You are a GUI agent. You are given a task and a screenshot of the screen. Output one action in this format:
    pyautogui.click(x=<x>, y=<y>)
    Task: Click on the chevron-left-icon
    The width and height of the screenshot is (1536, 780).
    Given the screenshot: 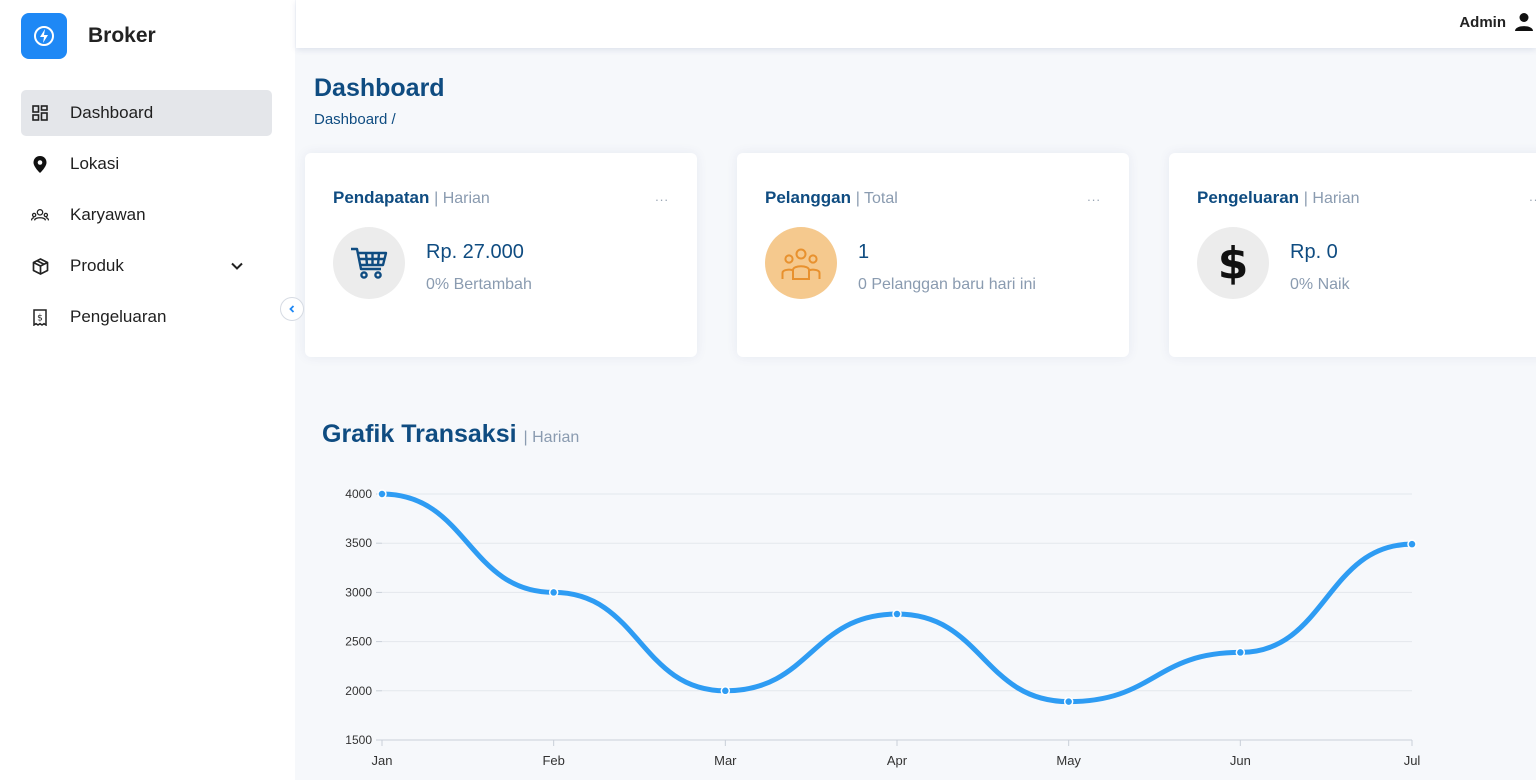 What is the action you would take?
    pyautogui.click(x=292, y=309)
    